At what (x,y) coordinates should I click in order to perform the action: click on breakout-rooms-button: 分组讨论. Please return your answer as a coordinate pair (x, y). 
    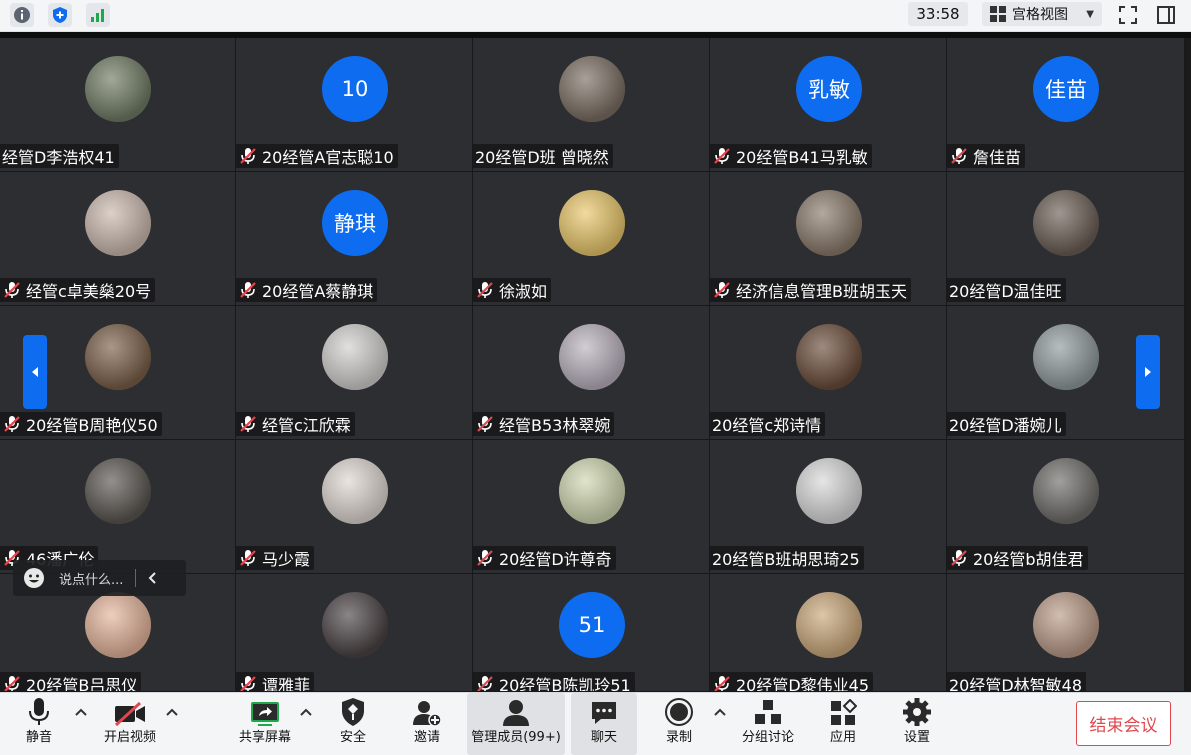
    Looking at the image, I should click on (768, 724).